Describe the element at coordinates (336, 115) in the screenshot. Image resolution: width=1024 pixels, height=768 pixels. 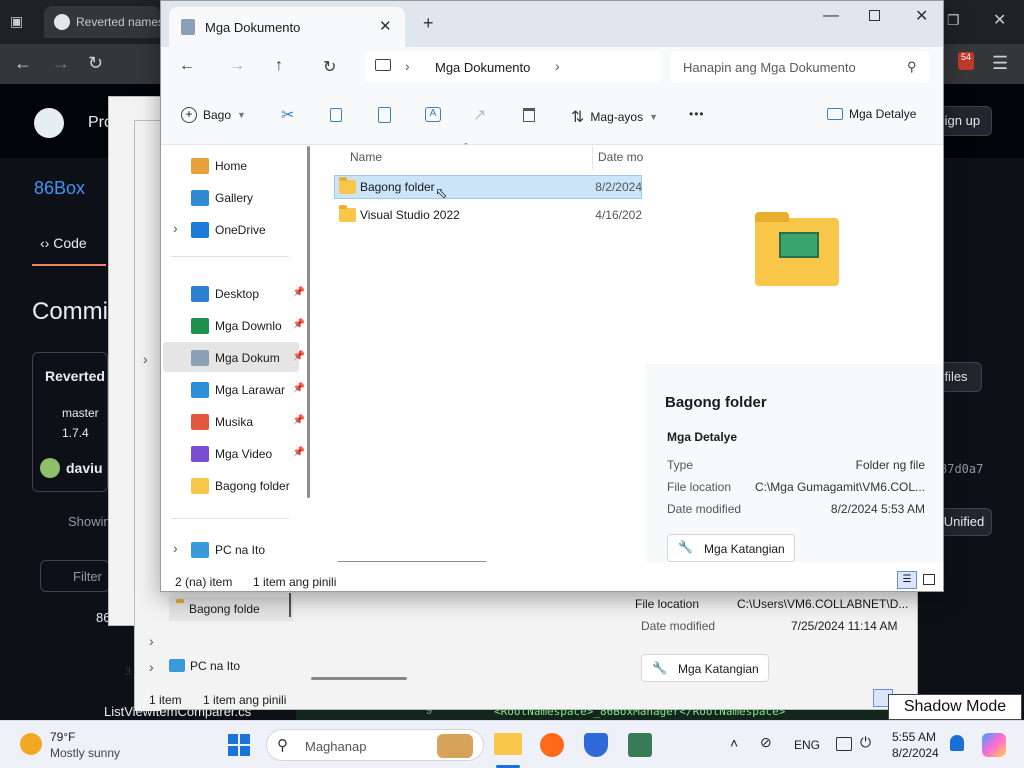
I see `copy-icon` at that location.